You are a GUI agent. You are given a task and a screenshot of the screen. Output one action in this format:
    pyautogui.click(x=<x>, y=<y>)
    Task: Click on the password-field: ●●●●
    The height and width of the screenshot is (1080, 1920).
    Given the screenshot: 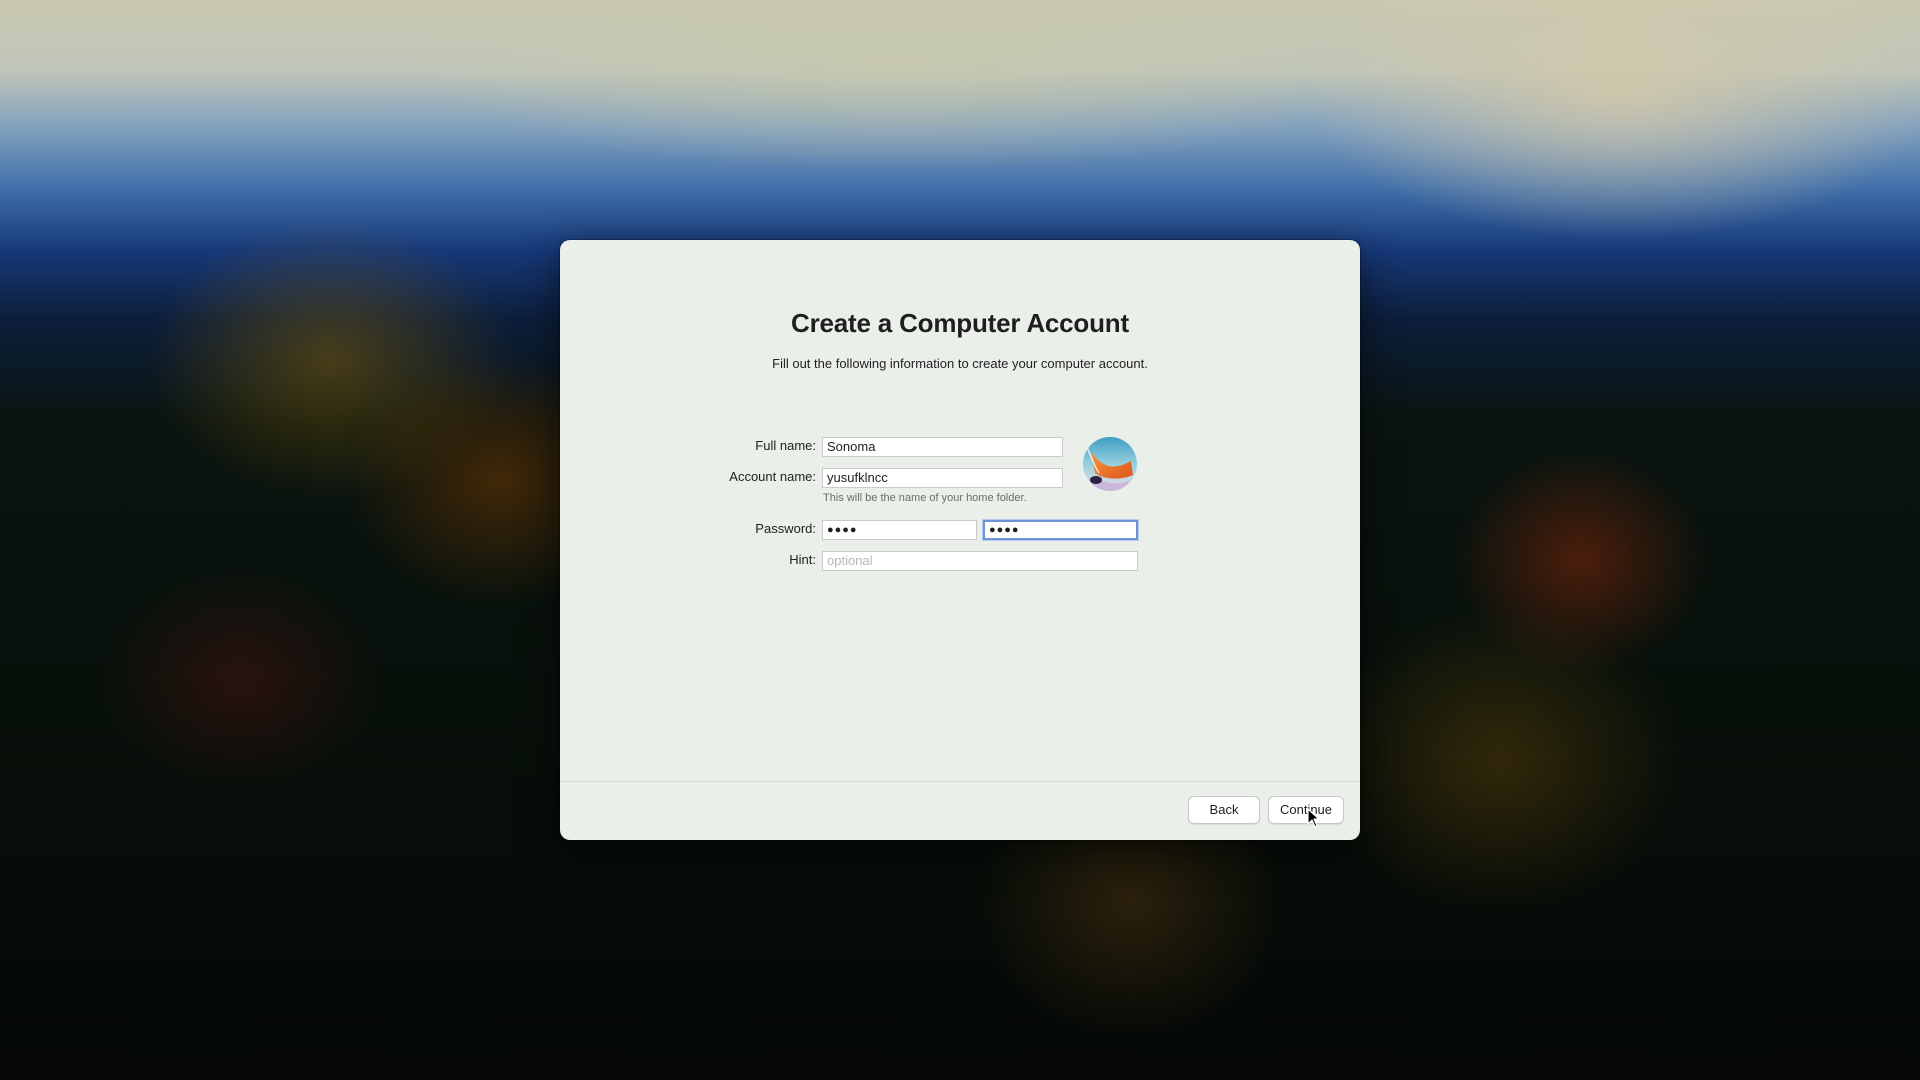 What is the action you would take?
    pyautogui.click(x=899, y=530)
    